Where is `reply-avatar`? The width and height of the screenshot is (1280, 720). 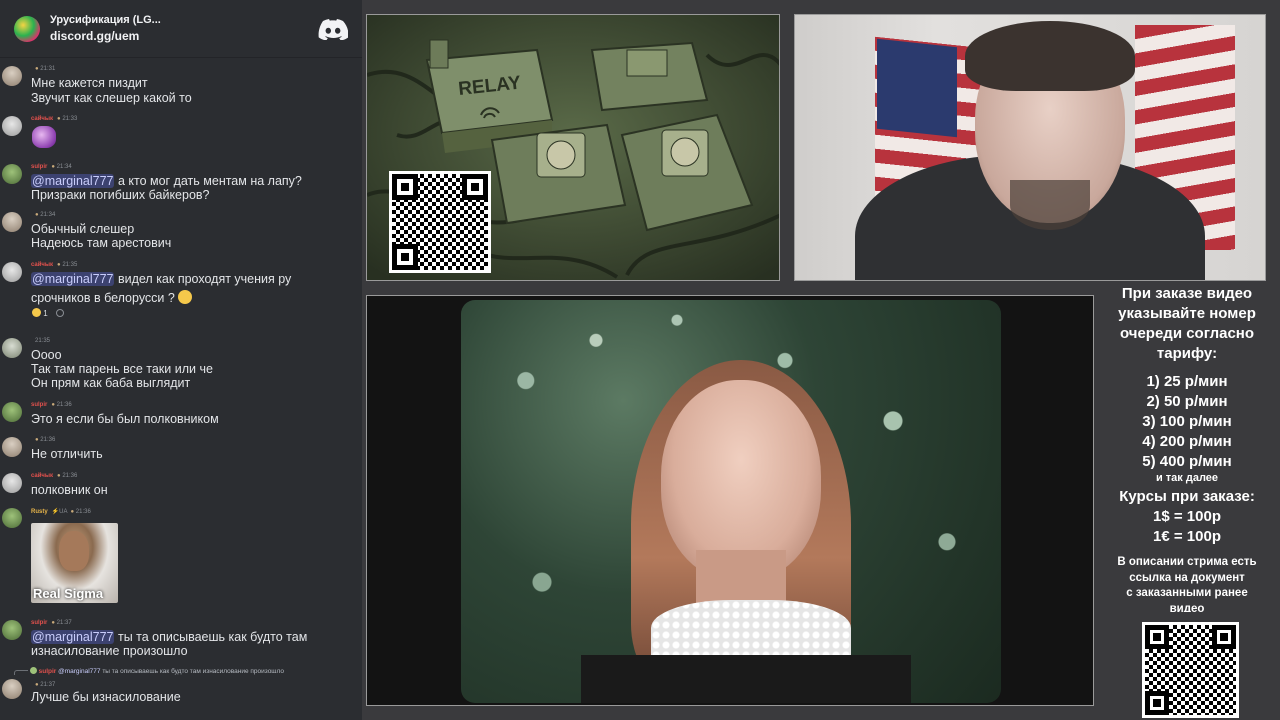
reply-avatar is located at coordinates (33, 670).